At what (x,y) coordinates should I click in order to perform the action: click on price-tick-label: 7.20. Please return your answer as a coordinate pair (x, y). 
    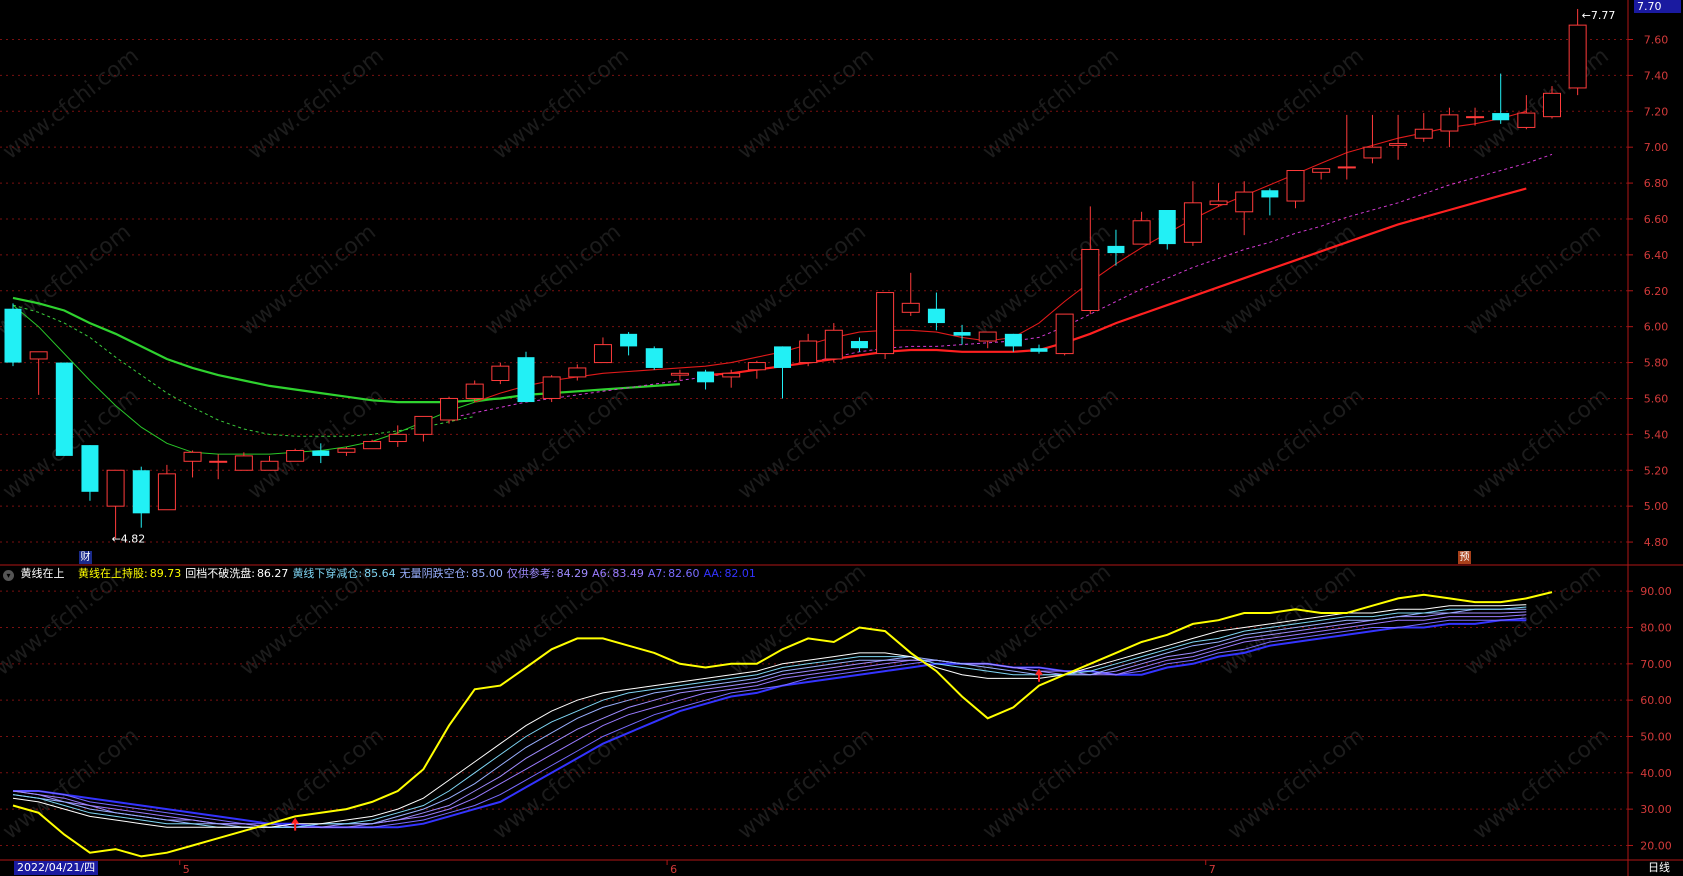
    Looking at the image, I should click on (1656, 111).